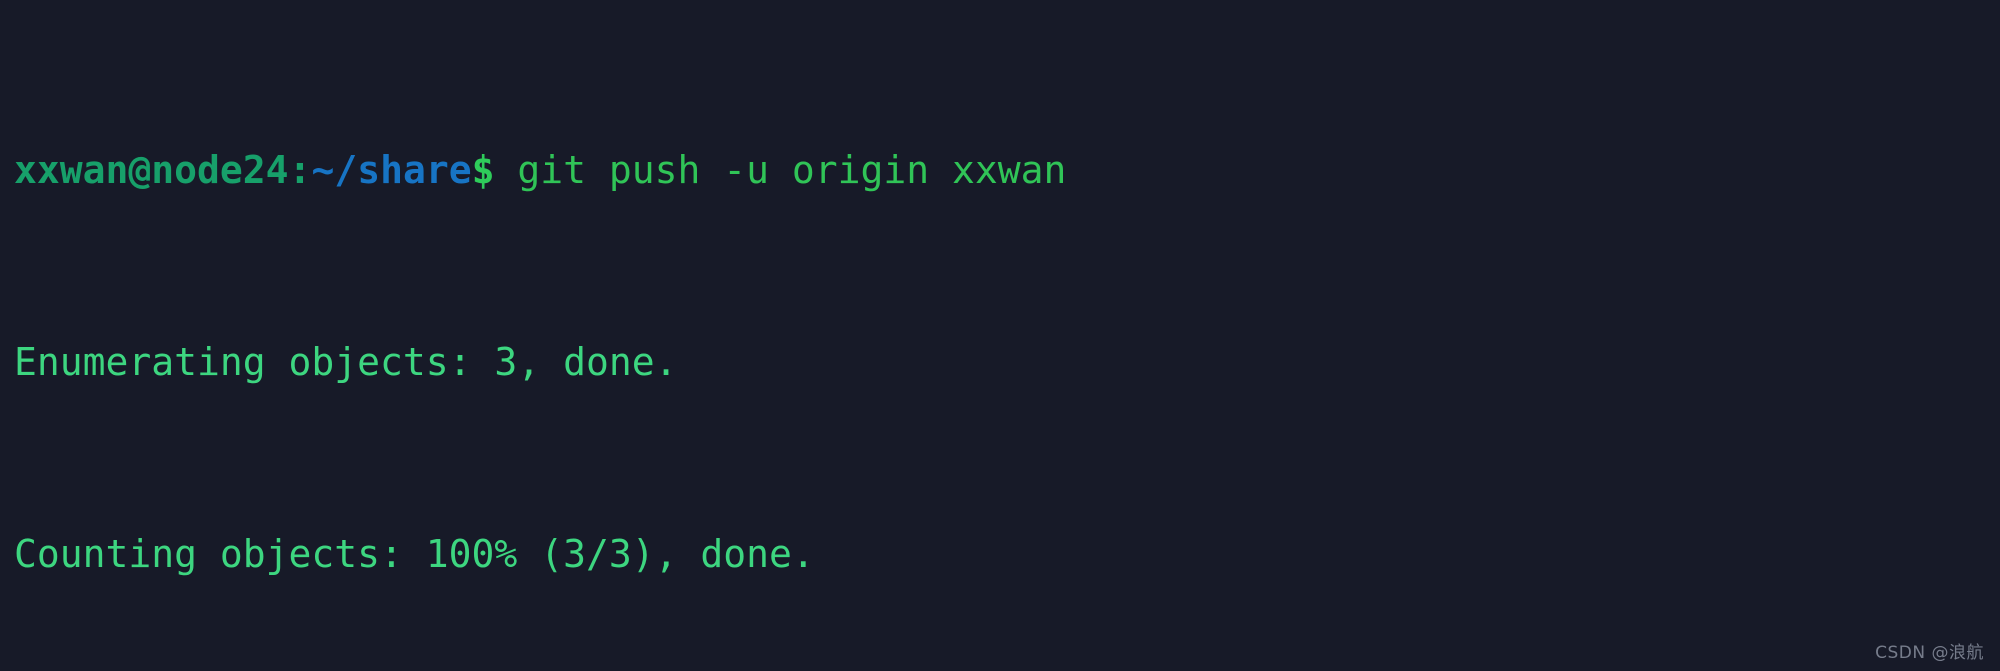 This screenshot has width=2000, height=671. Describe the element at coordinates (1007, 362) in the screenshot. I see `output-line: Enumerating objects: 3, done.` at that location.